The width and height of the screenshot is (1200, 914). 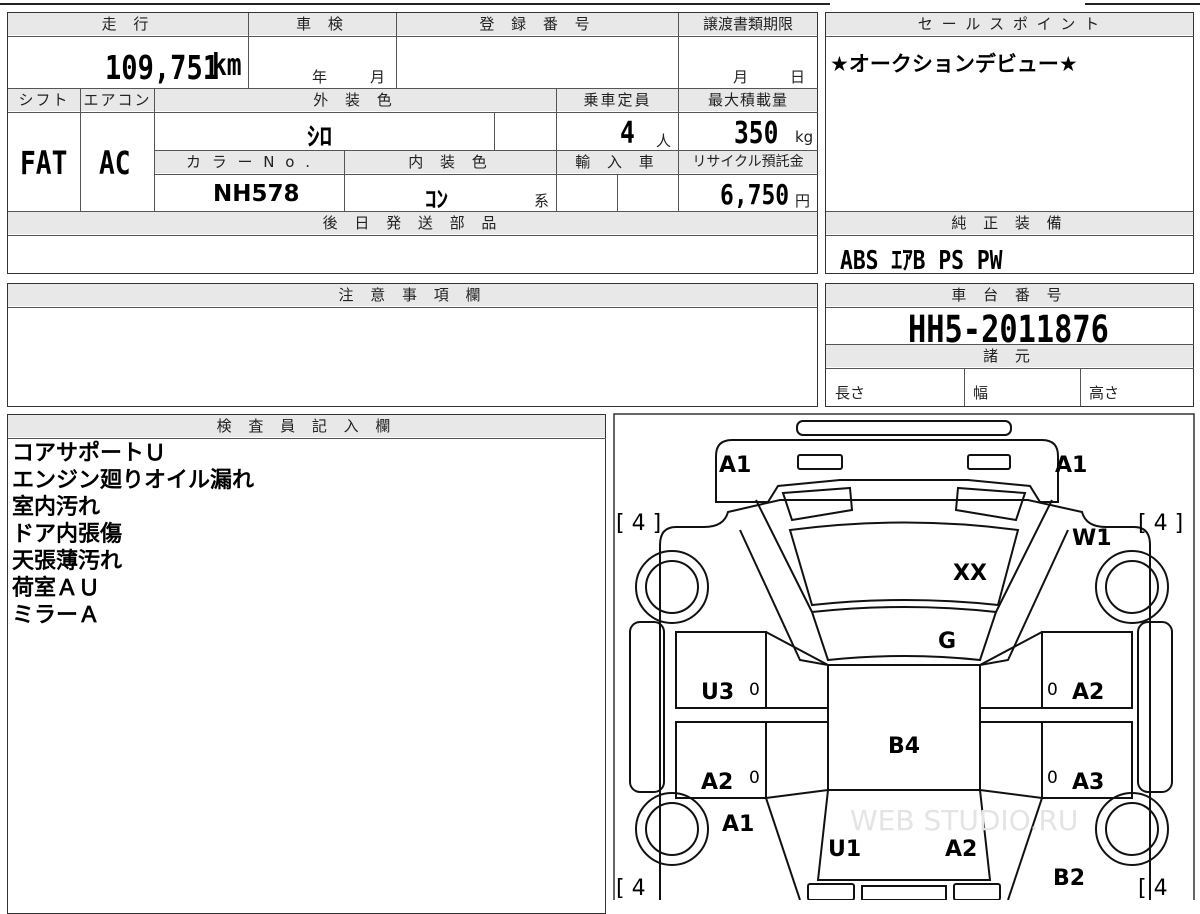 What do you see at coordinates (67, 534) in the screenshot?
I see `note-line: ドア内張傷` at bounding box center [67, 534].